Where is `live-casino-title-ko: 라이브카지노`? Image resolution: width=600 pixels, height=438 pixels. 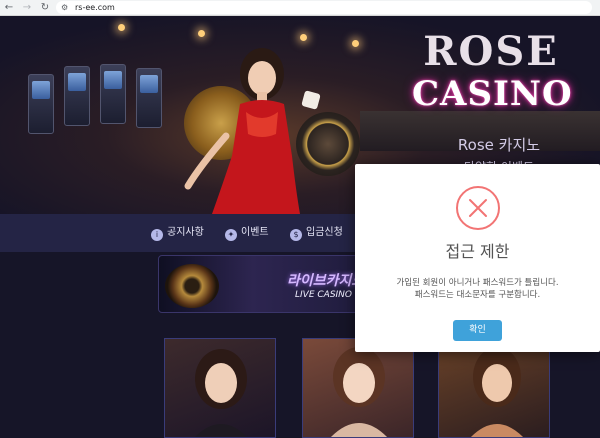
live-casino-title-ko: 라이브카지노 is located at coordinates (326, 281).